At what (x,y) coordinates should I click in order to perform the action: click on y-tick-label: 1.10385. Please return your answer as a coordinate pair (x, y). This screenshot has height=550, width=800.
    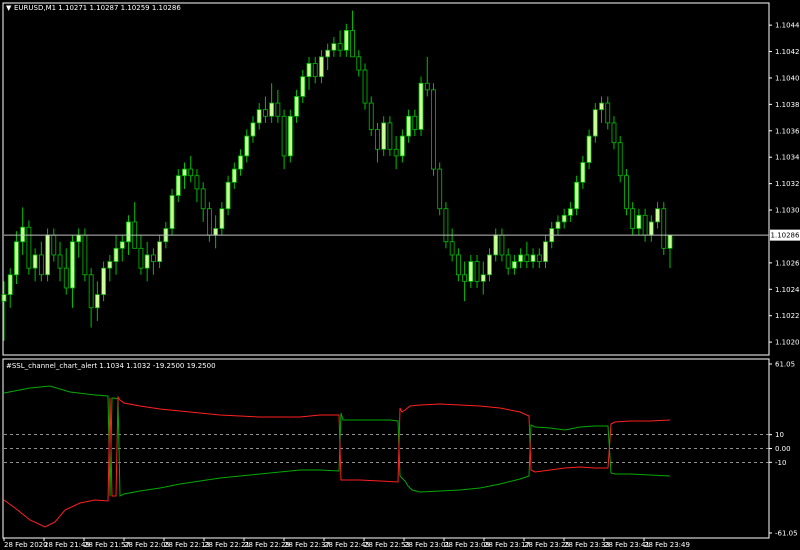
    Looking at the image, I should click on (787, 105).